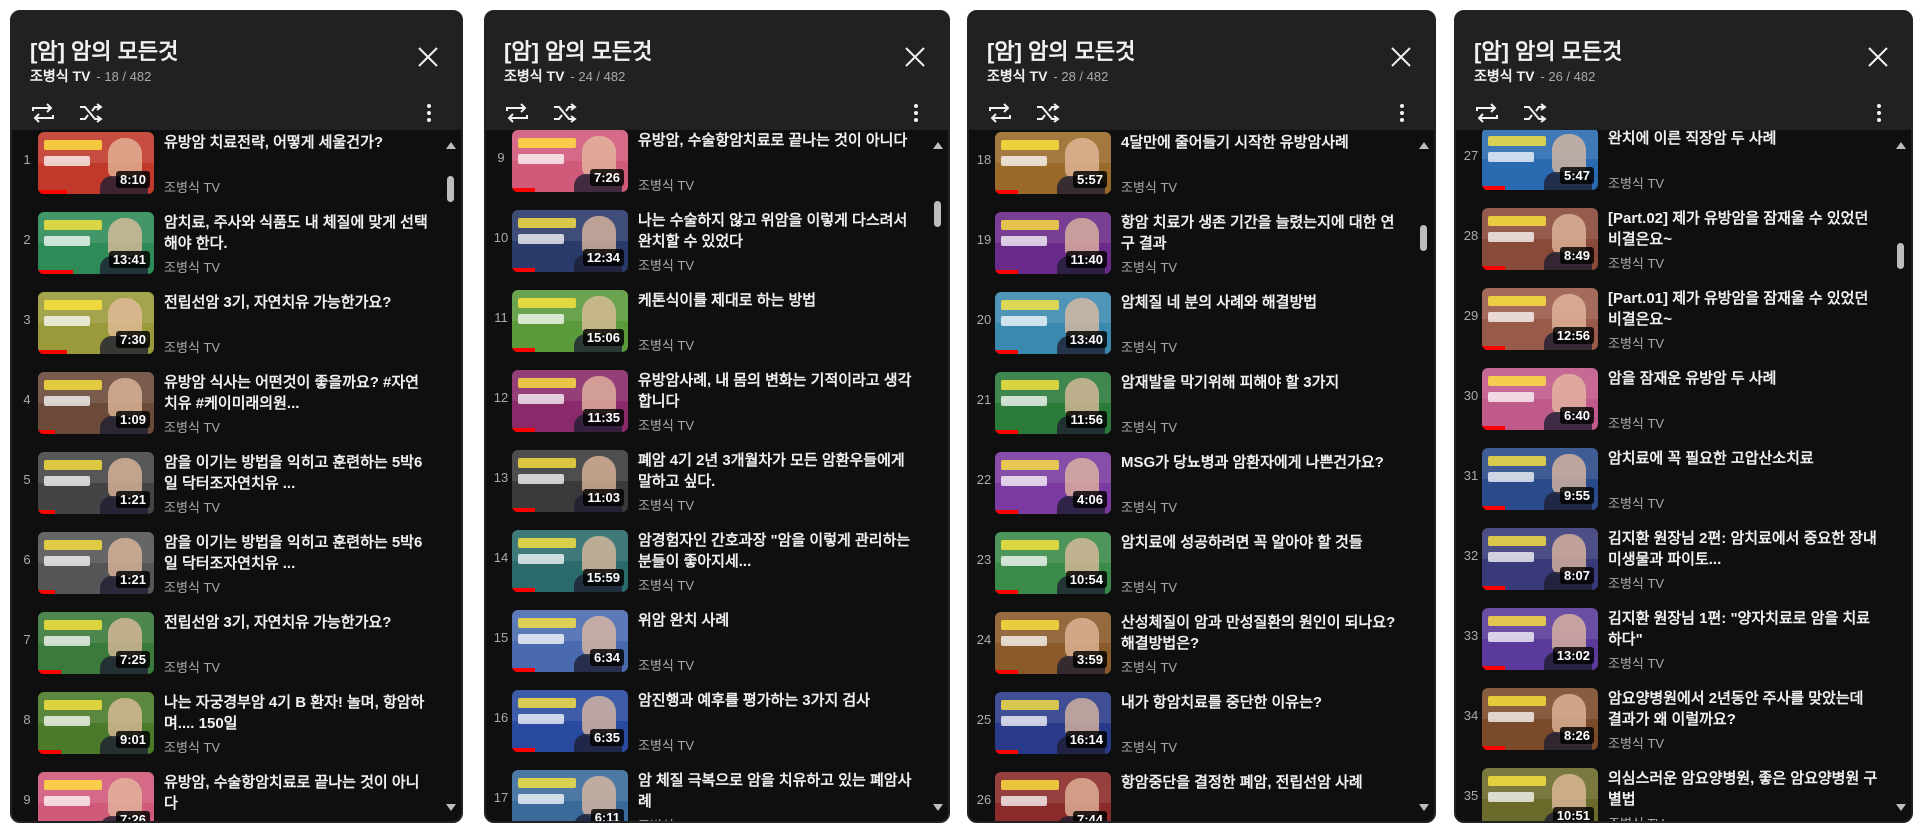  Describe the element at coordinates (1744, 789) in the screenshot. I see `video-title: 의심스러운 암요양병원, 좋은 암요양병원 구별법` at that location.